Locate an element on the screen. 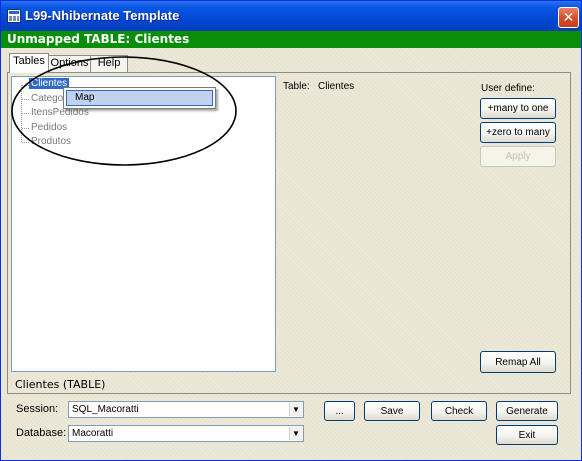 The height and width of the screenshot is (461, 582). table-label: Table: is located at coordinates (296, 86).